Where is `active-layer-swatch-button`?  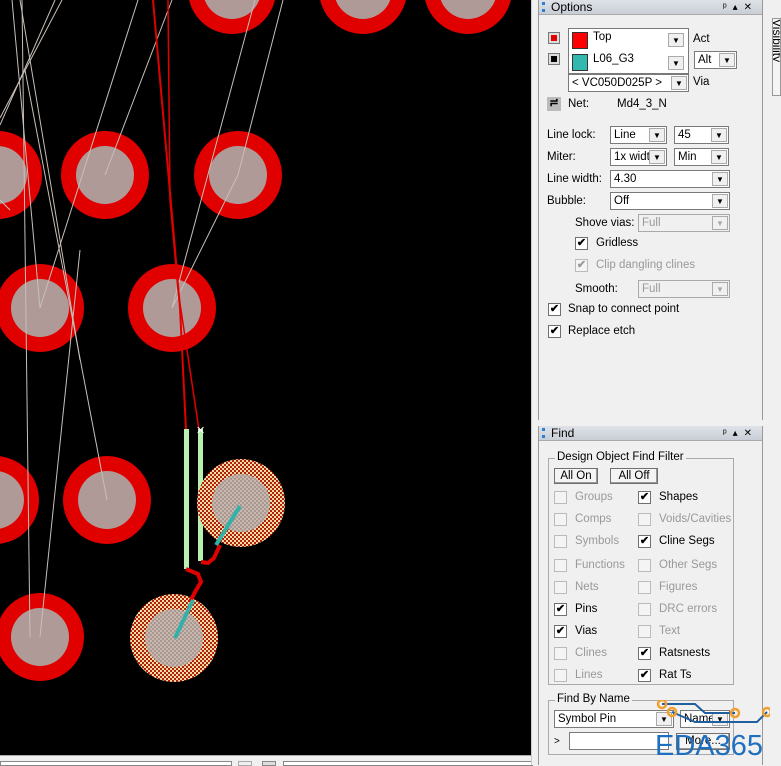 active-layer-swatch-button is located at coordinates (554, 38).